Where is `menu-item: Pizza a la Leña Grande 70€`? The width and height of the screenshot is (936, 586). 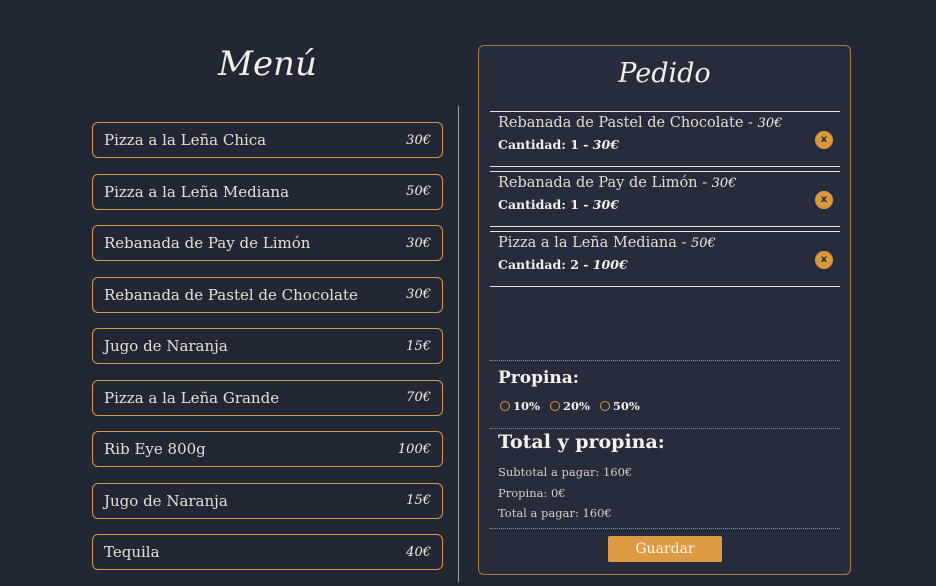
menu-item: Pizza a la Leña Grande 70€ is located at coordinates (267, 397).